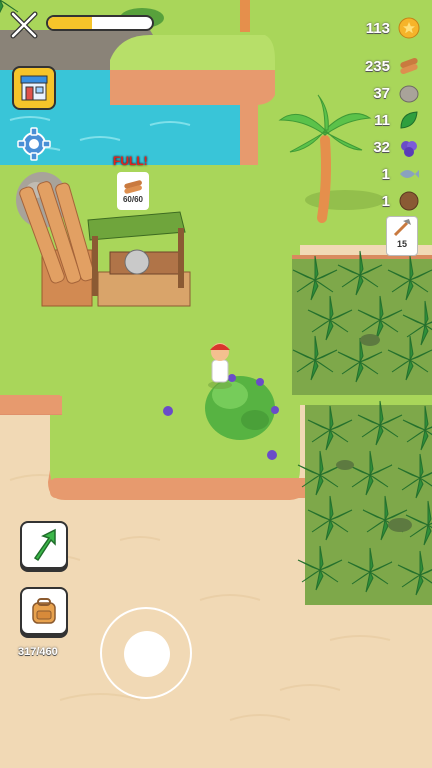 Image resolution: width=432 pixels, height=768 pixels. I want to click on sawmill-capacity-text: 60/60, so click(133, 199).